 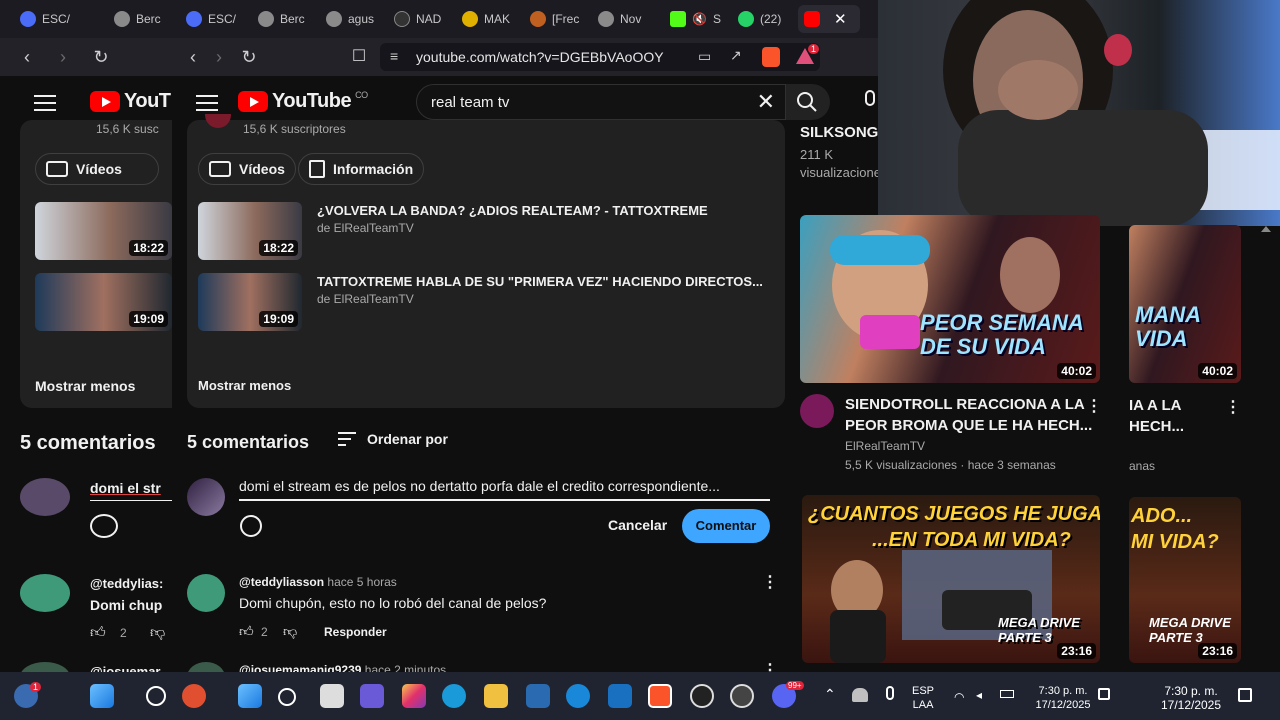 What do you see at coordinates (829, 19) in the screenshot?
I see `browser-tab-active: ✕` at bounding box center [829, 19].